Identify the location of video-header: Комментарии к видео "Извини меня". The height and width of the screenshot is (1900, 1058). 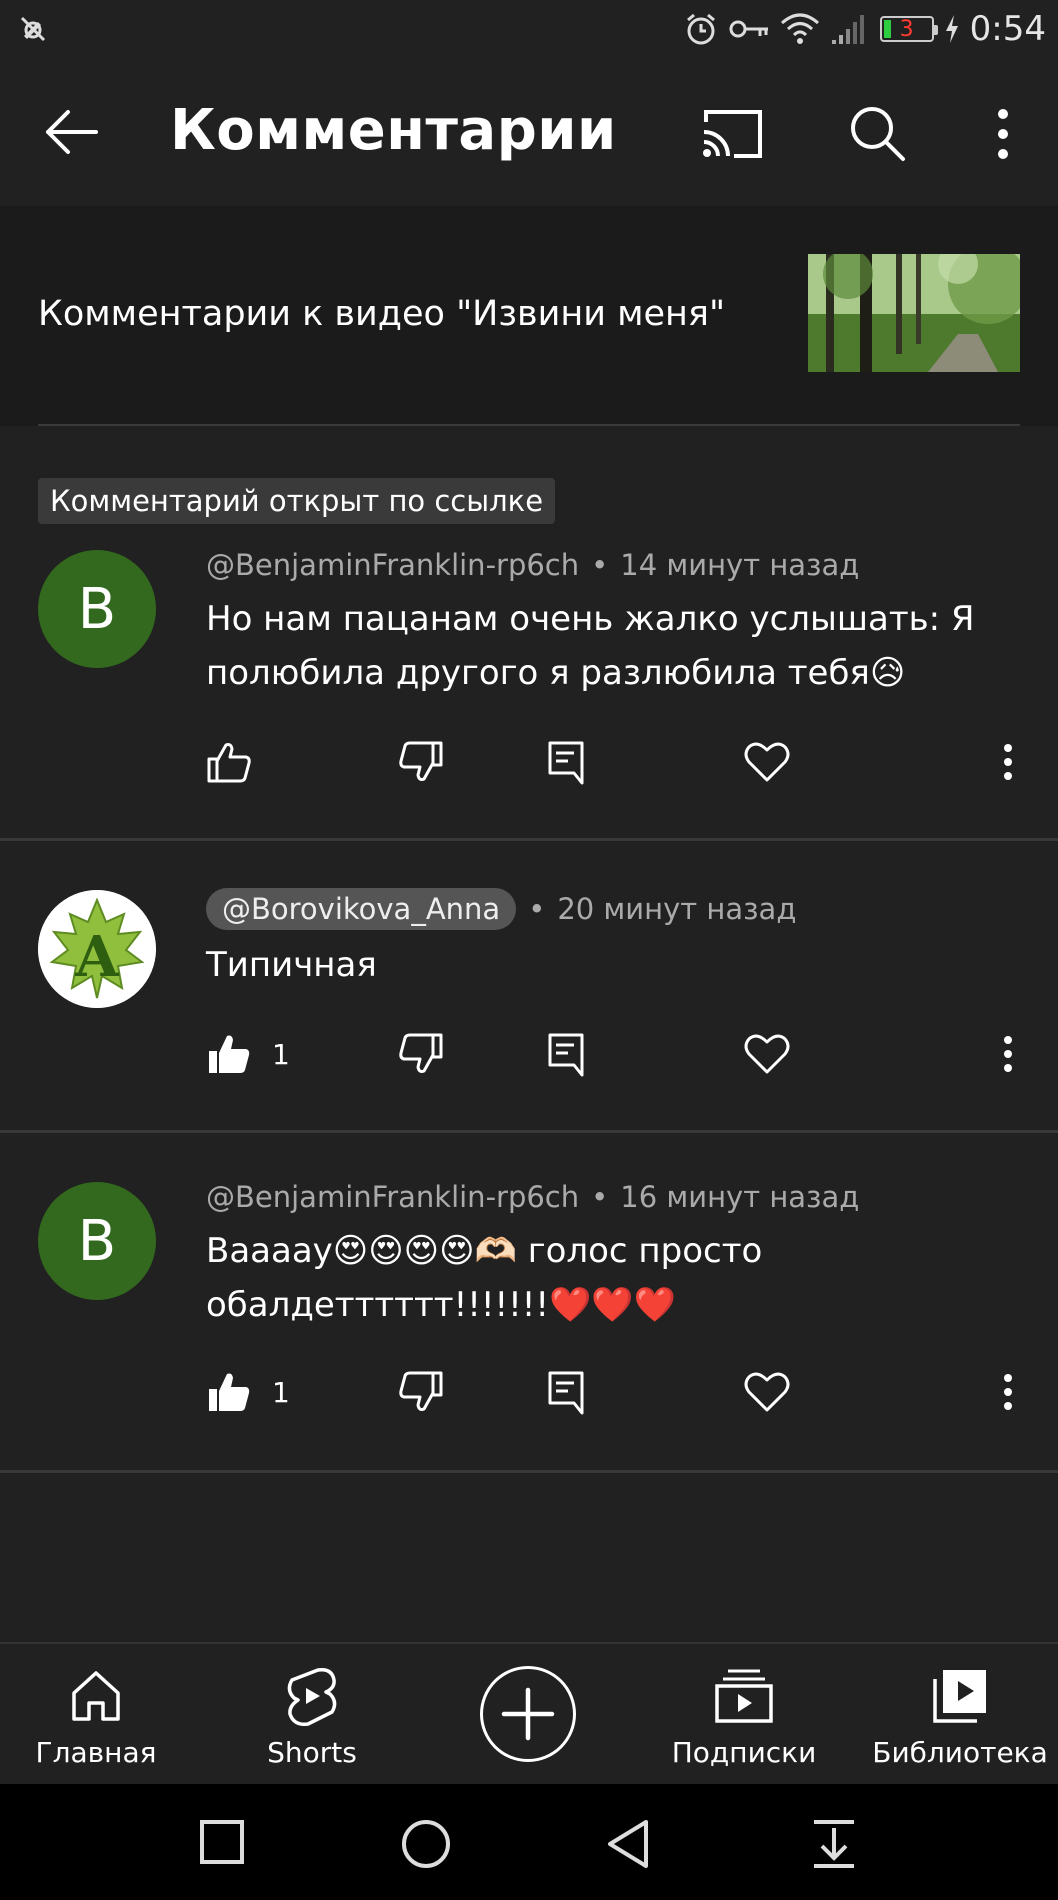
(529, 316).